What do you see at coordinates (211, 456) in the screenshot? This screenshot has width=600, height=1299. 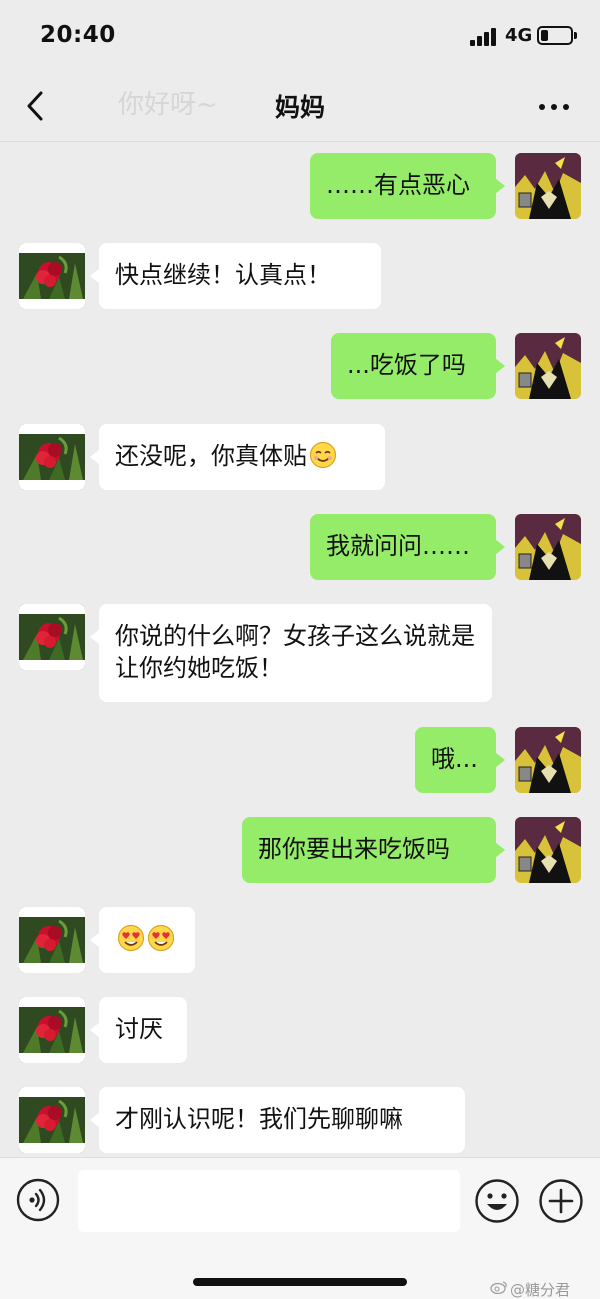 I see `message-text: 还没呢，你真体贴` at bounding box center [211, 456].